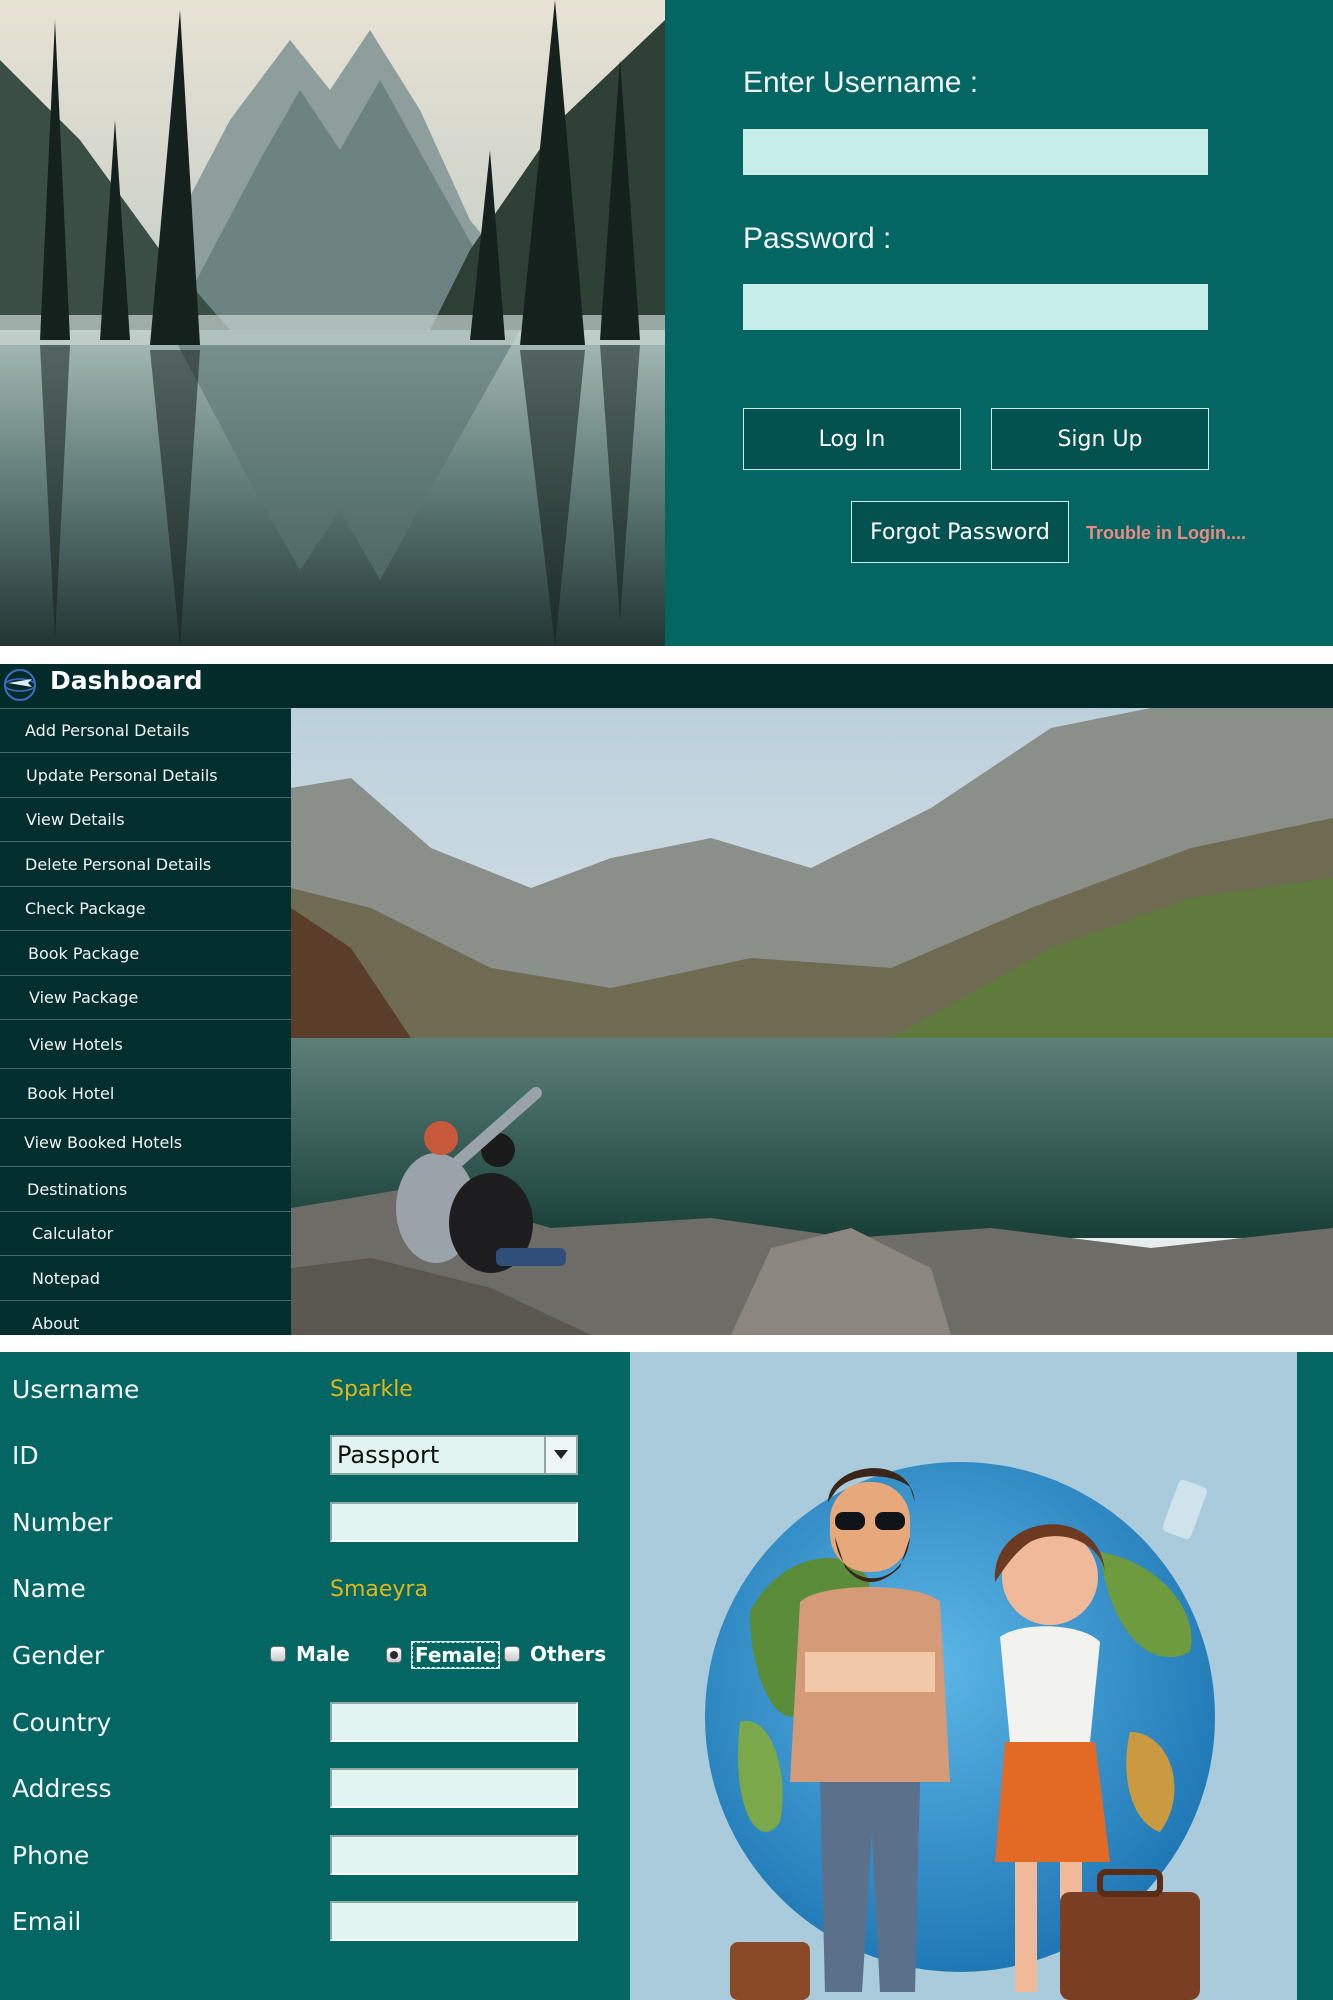 The width and height of the screenshot is (1333, 2000). What do you see at coordinates (455, 1655) in the screenshot?
I see `gender-option-label: Female` at bounding box center [455, 1655].